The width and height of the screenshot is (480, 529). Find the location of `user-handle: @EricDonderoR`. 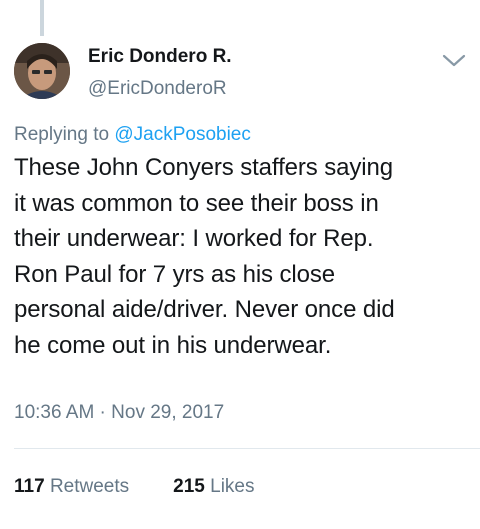

user-handle: @EricDonderoR is located at coordinates (157, 89).